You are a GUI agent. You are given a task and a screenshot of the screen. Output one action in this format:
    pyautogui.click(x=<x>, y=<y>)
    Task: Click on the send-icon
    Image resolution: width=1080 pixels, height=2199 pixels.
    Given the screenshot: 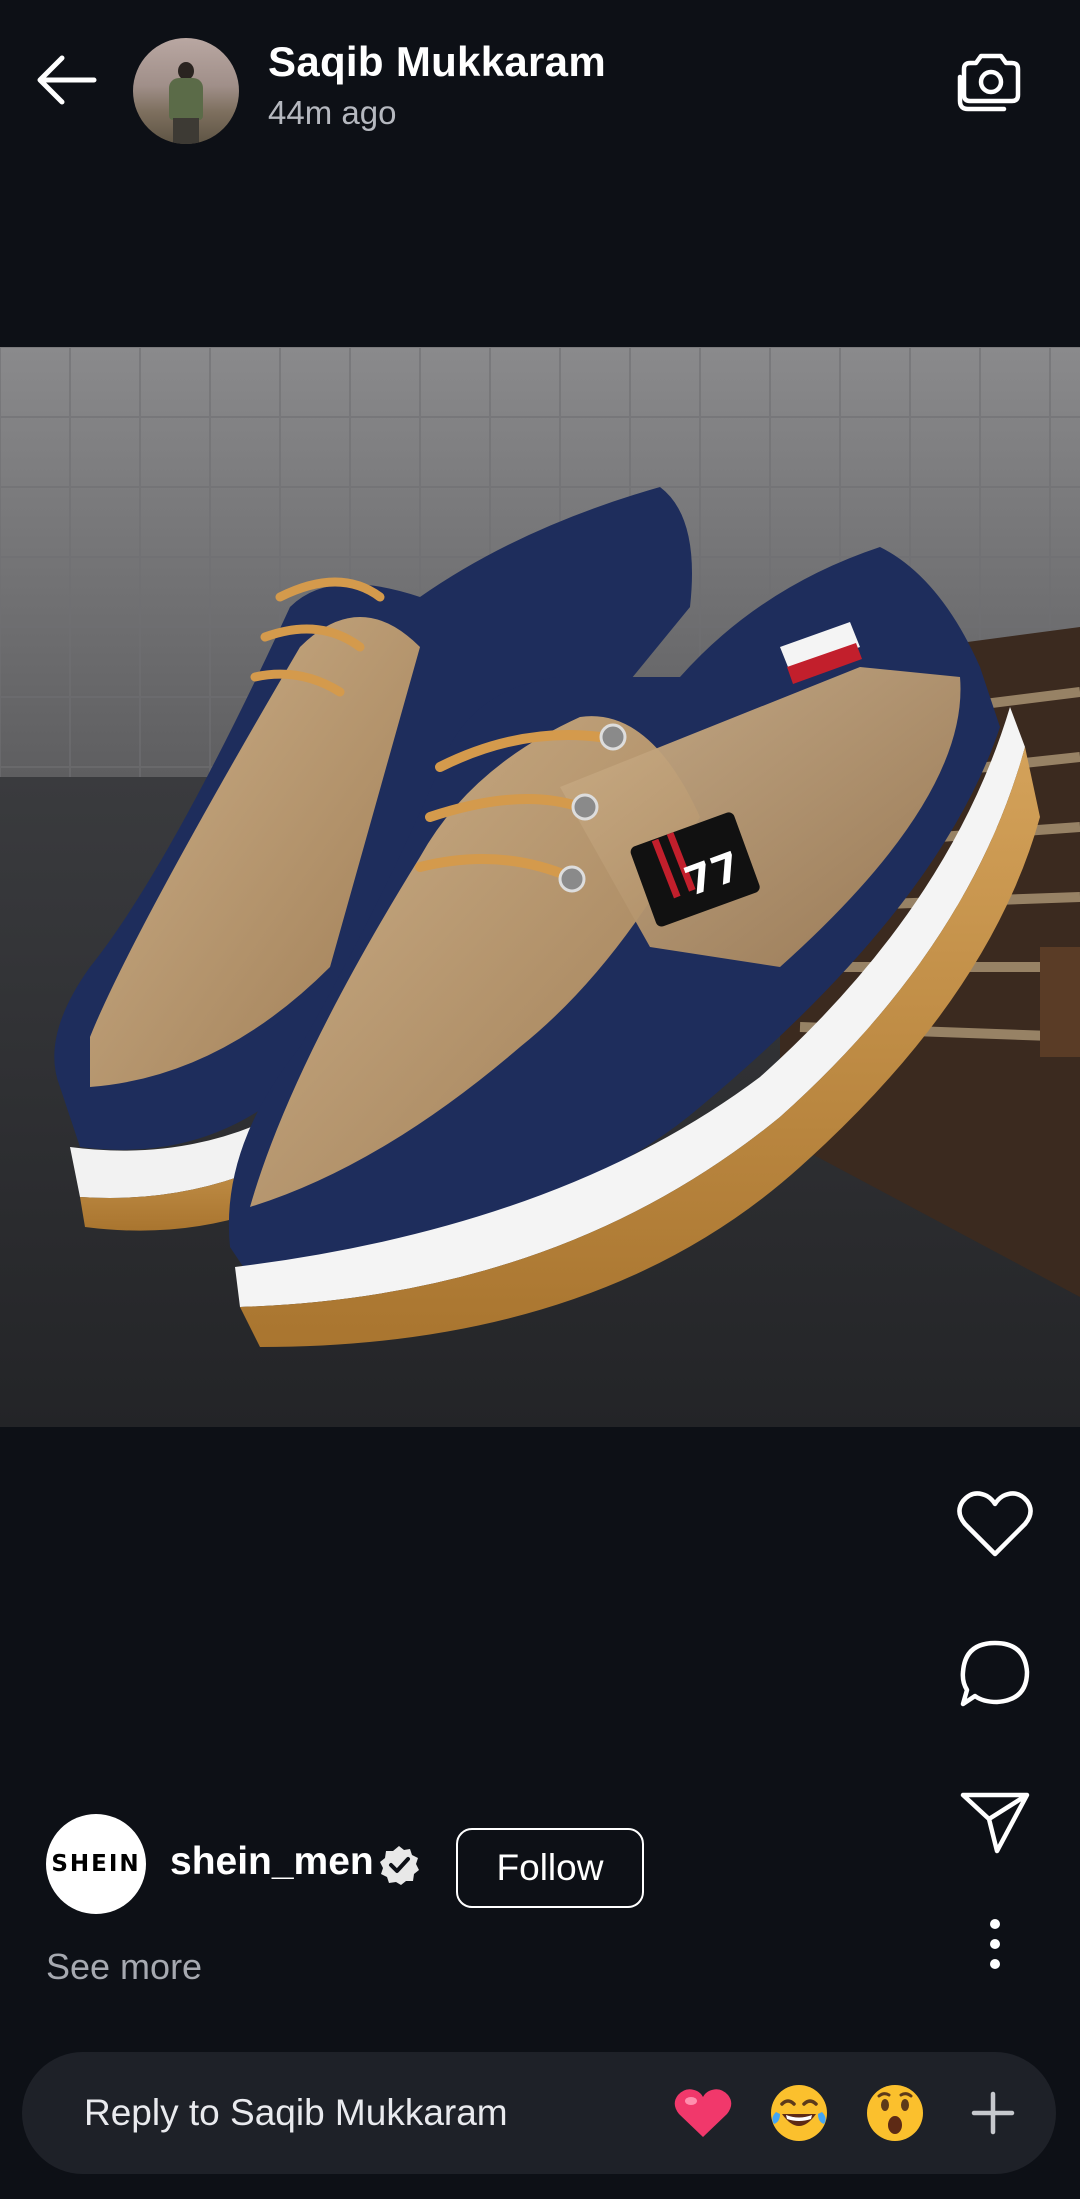 What is the action you would take?
    pyautogui.click(x=995, y=1823)
    